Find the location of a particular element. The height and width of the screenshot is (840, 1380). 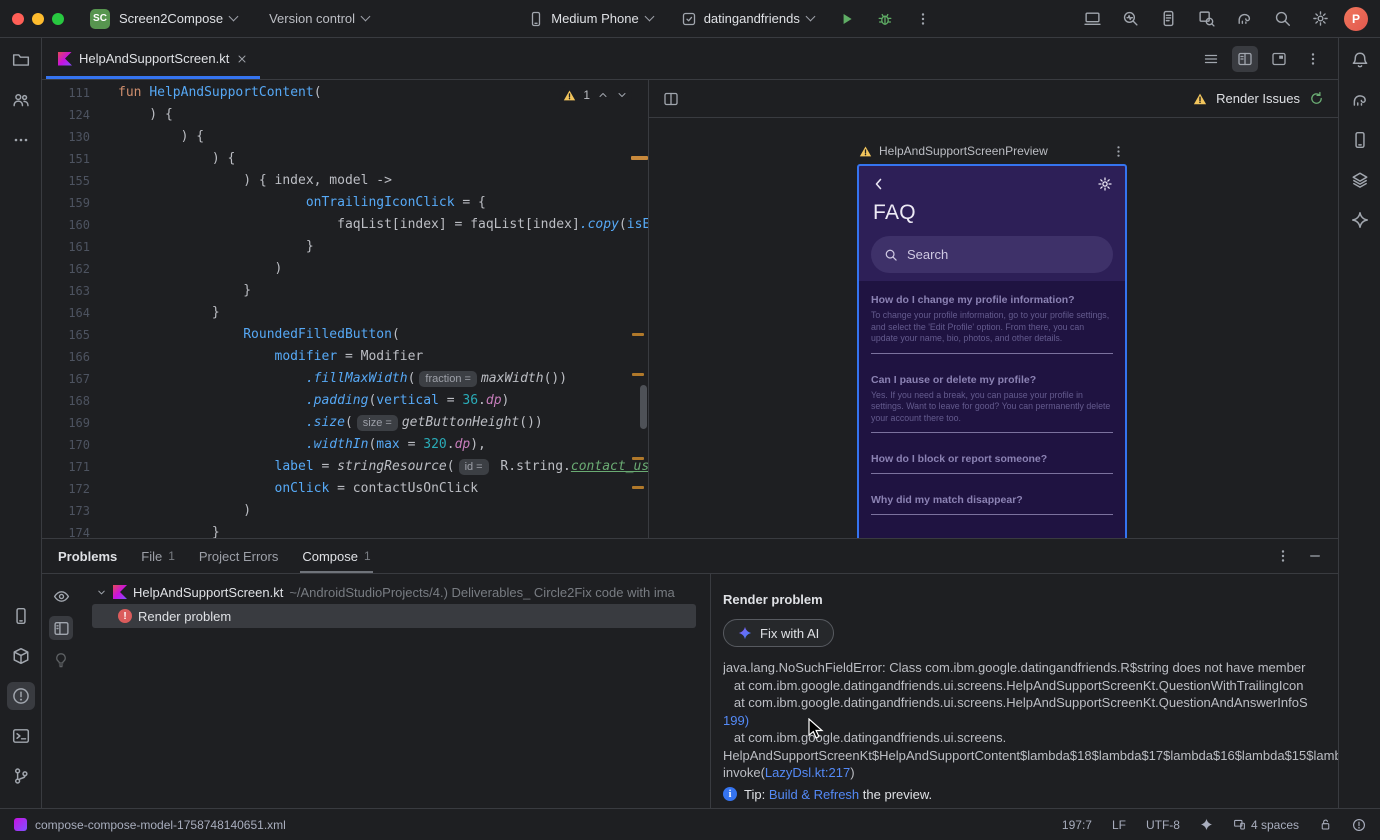

right-tool-stripe is located at coordinates (1359, 423).